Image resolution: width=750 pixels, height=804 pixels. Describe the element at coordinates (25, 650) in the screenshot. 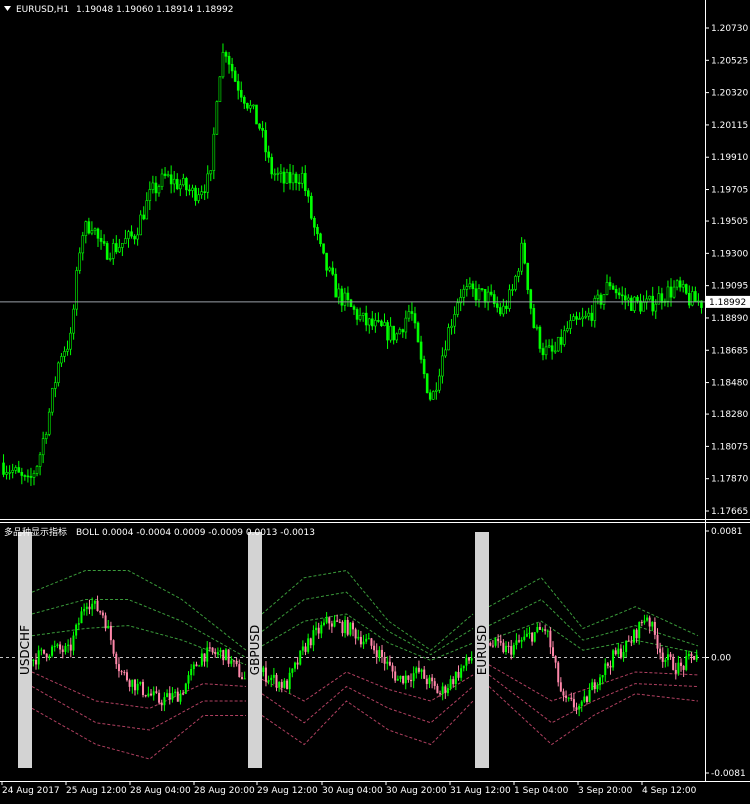

I see `symbol-tag-label: USDCHF` at that location.